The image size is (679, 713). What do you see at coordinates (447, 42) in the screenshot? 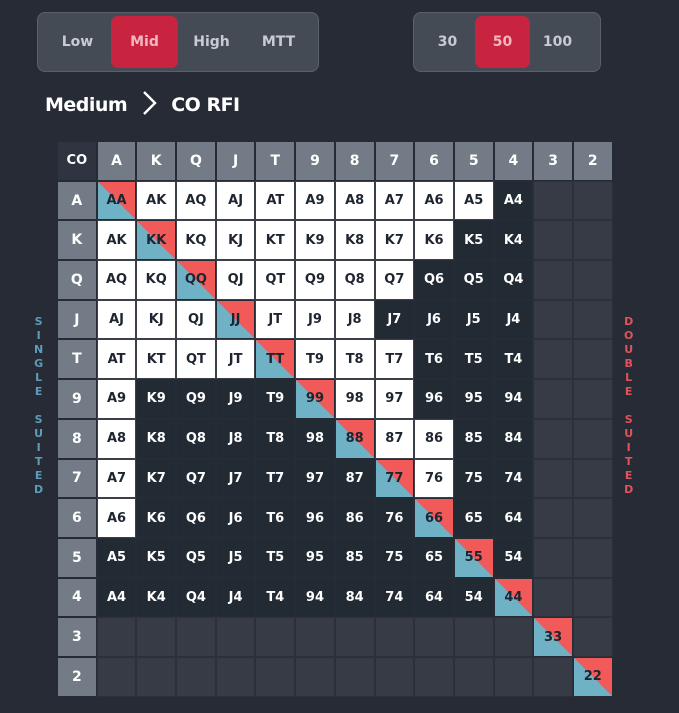
I see `stack-option-30: 30` at bounding box center [447, 42].